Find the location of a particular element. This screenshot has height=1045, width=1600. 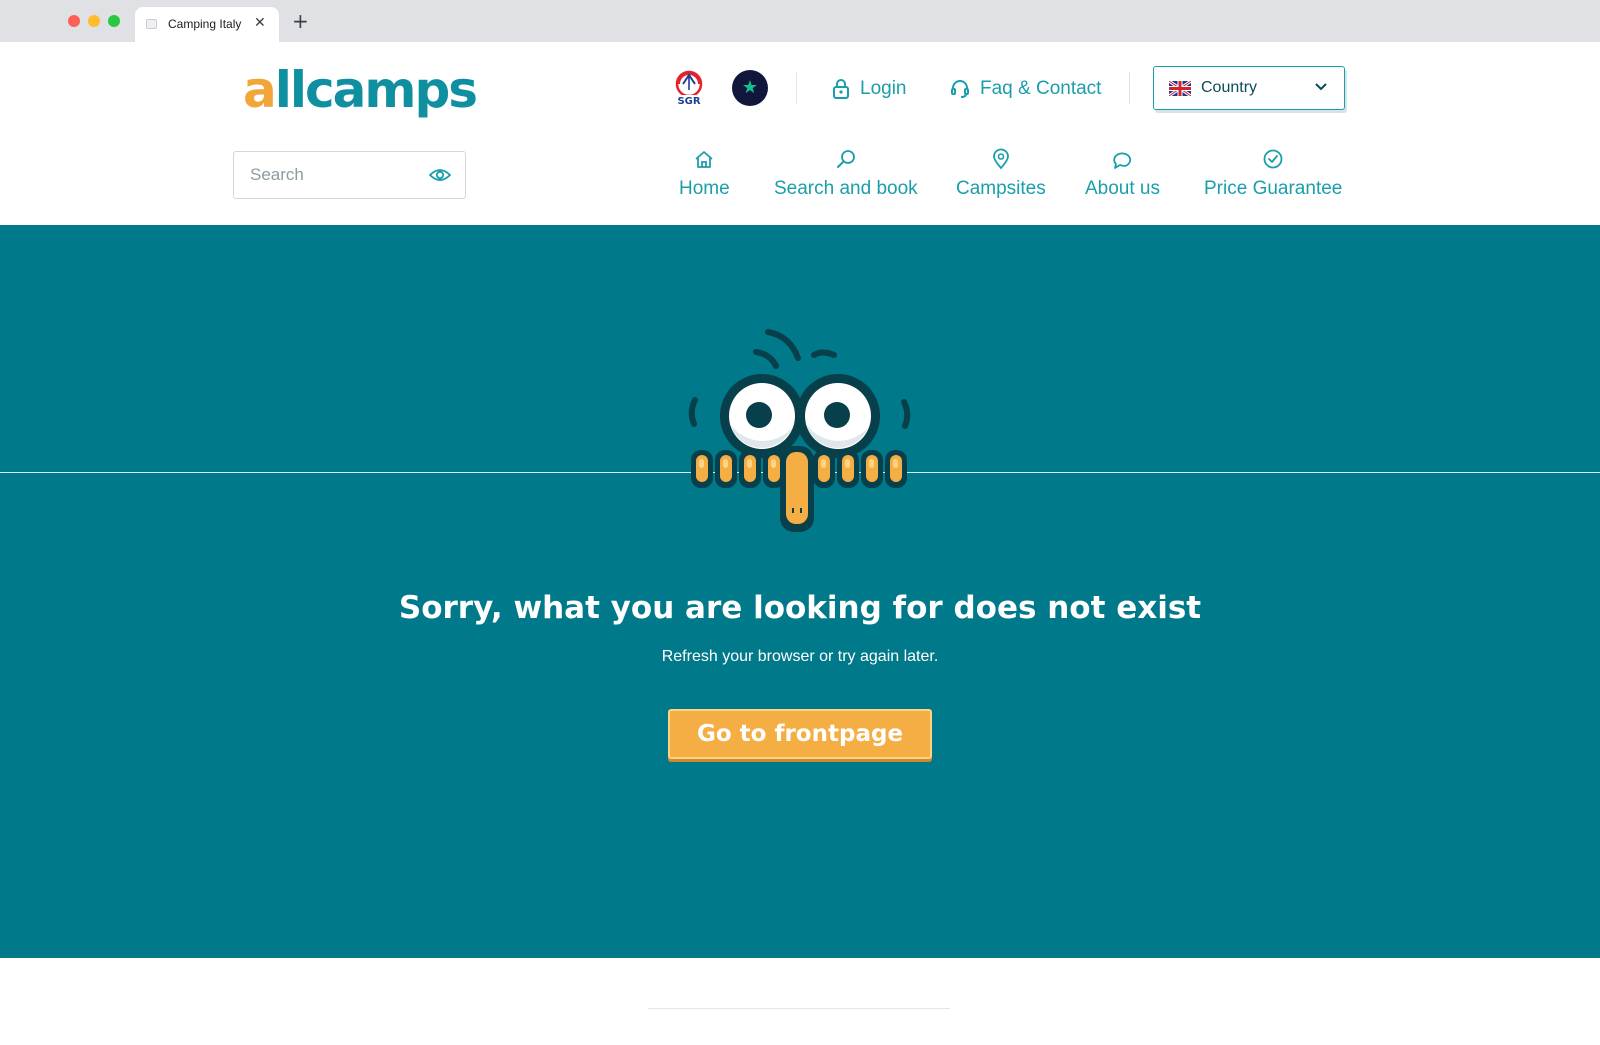

map-pin-icon is located at coordinates (1000, 159).